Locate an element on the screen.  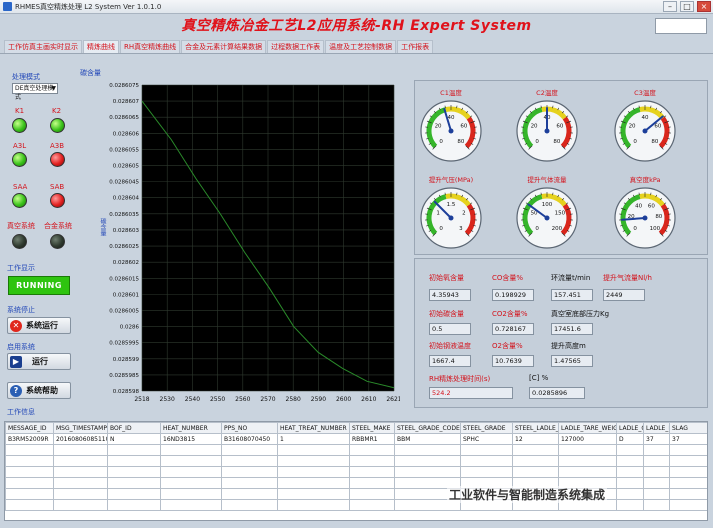
tab-alloy-results: 合金及元素计算结果数据 is located at coordinates (224, 46).